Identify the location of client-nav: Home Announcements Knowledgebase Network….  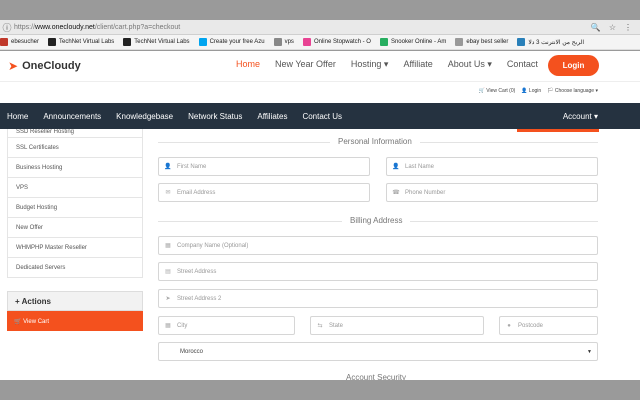
(320, 116).